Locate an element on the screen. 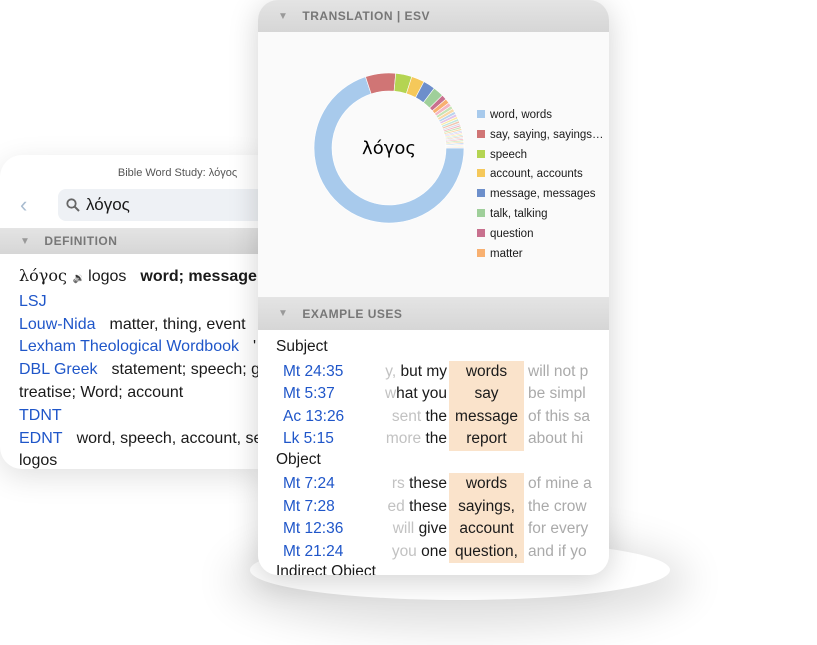 Image resolution: width=817 pixels, height=645 pixels. legend-label: question is located at coordinates (512, 233).